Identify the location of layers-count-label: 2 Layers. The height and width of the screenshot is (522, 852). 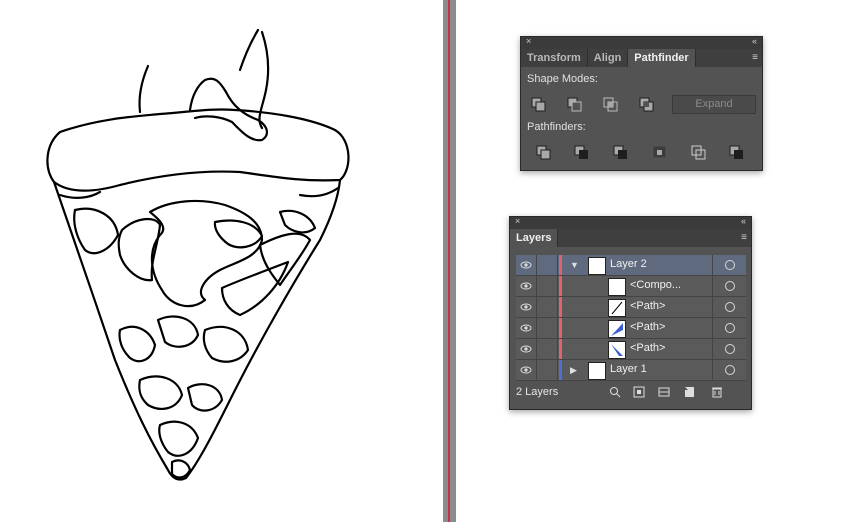
(537, 392).